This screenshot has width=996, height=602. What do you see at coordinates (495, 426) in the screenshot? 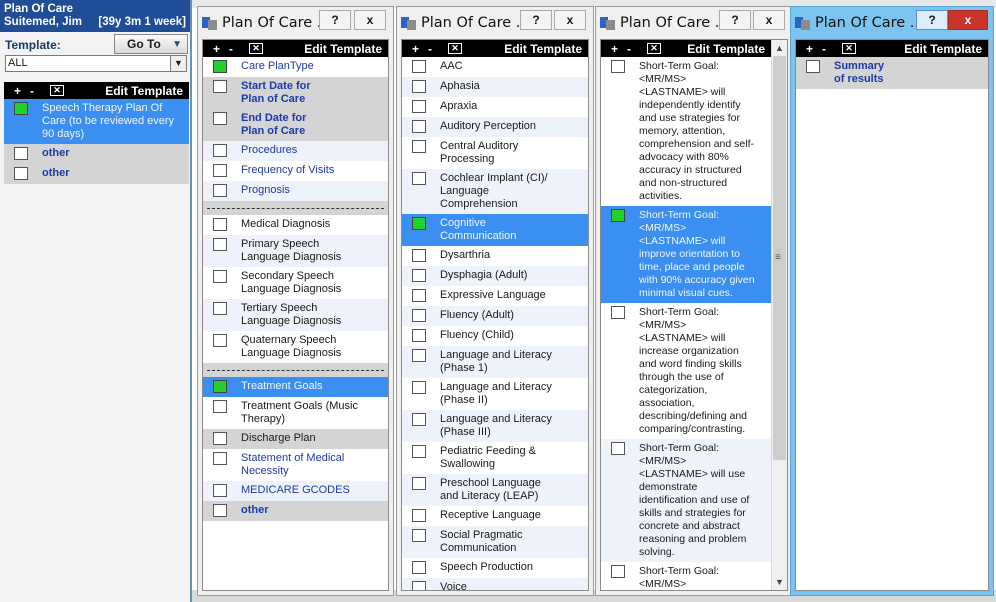
I see `list-item: Language and Literacy (Phase III)` at bounding box center [495, 426].